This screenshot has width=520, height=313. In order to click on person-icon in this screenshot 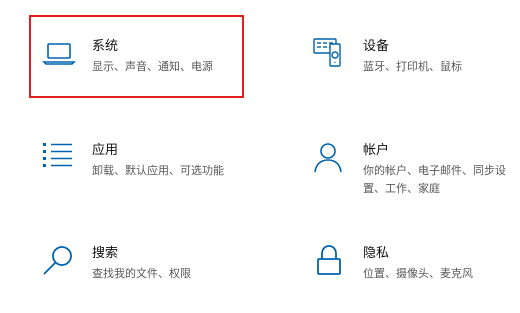, I will do `click(331, 160)`.